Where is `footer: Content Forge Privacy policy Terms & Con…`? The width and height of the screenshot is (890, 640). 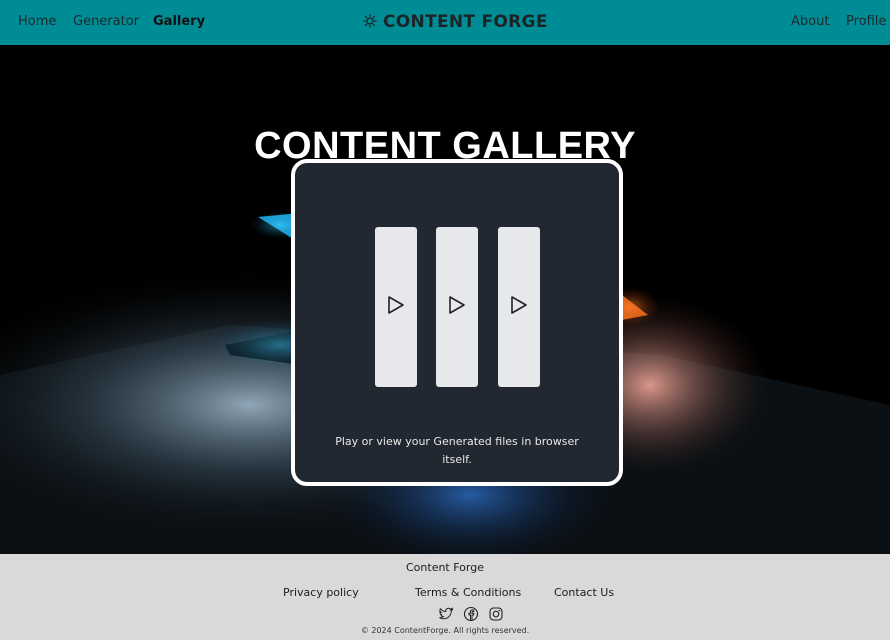
footer: Content Forge Privacy policy Terms & Con… is located at coordinates (445, 597).